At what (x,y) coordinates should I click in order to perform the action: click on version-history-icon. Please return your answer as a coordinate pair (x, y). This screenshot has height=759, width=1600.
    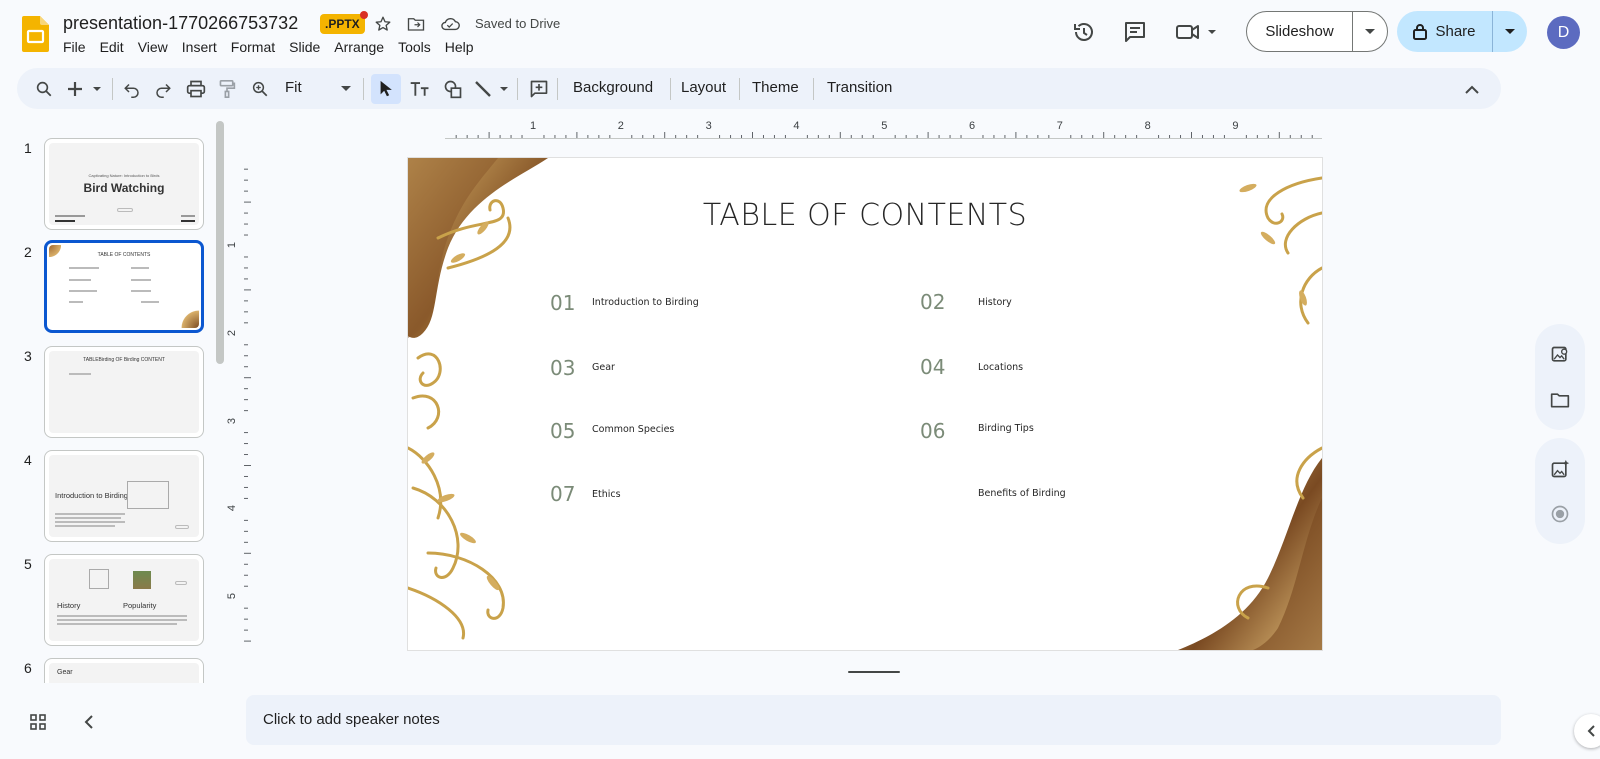
    Looking at the image, I should click on (1084, 32).